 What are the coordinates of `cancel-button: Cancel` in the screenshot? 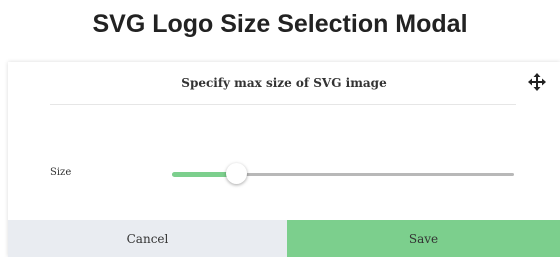 It's located at (147, 238).